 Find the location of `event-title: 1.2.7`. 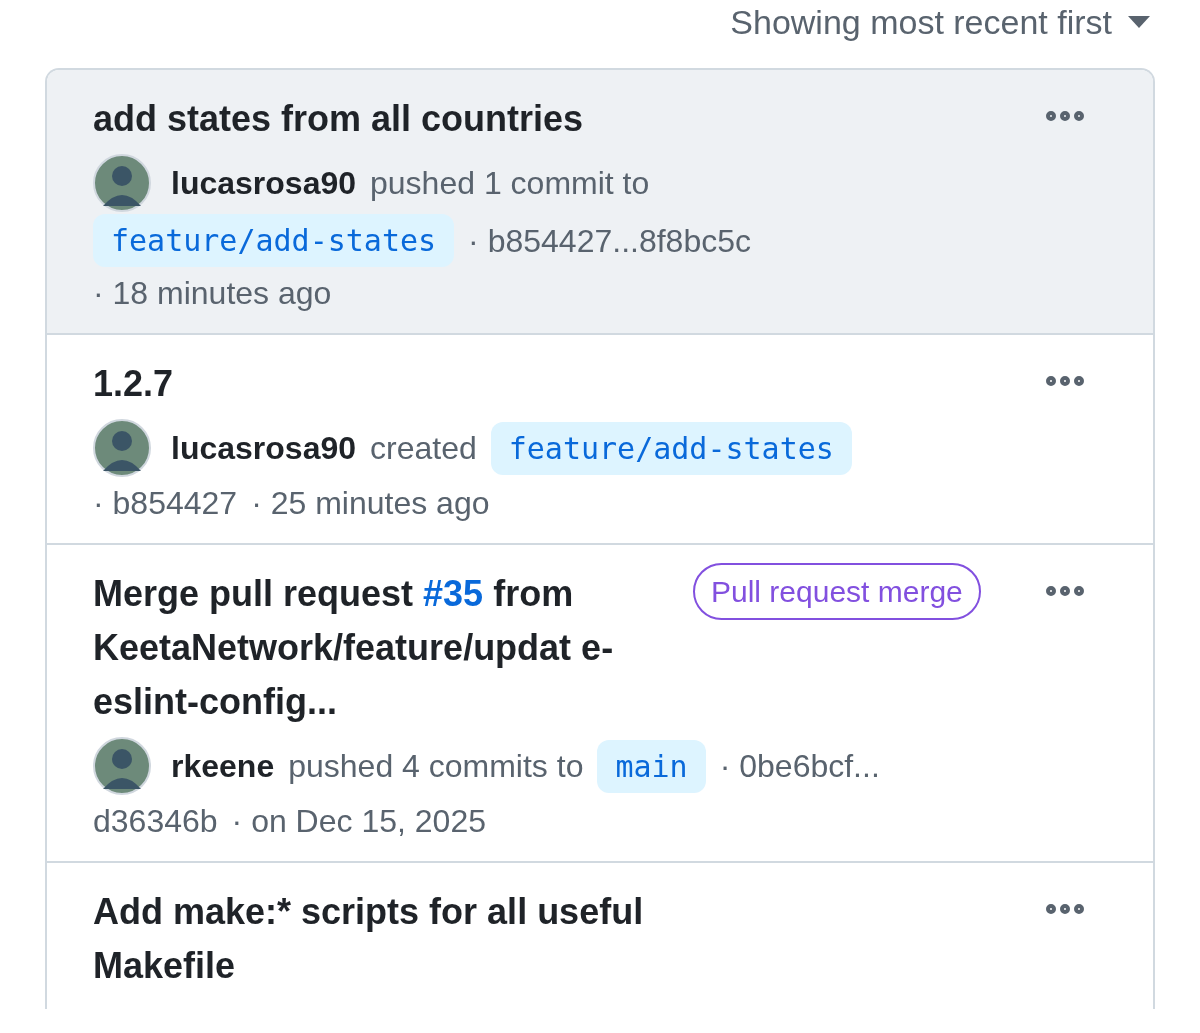

event-title: 1.2.7 is located at coordinates (373, 384).